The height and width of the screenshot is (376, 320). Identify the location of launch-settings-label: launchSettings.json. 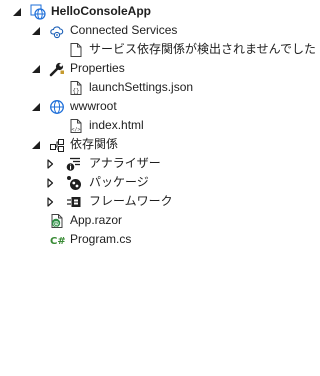
(141, 87).